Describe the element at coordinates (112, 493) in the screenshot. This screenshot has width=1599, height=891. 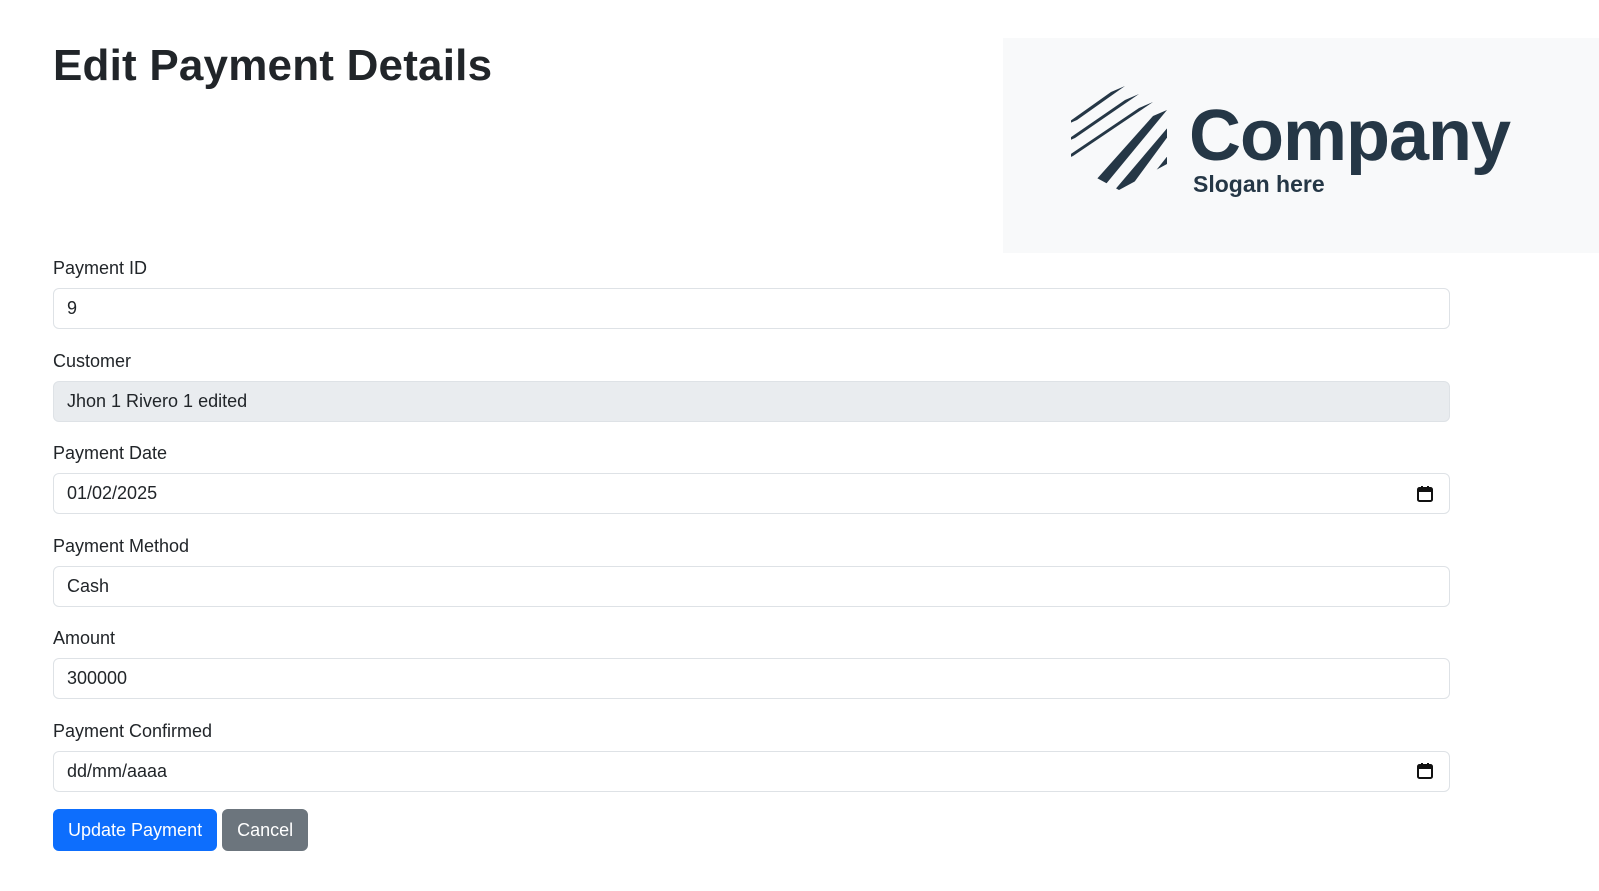
I see `payment-date-value: 01/02/2025` at that location.